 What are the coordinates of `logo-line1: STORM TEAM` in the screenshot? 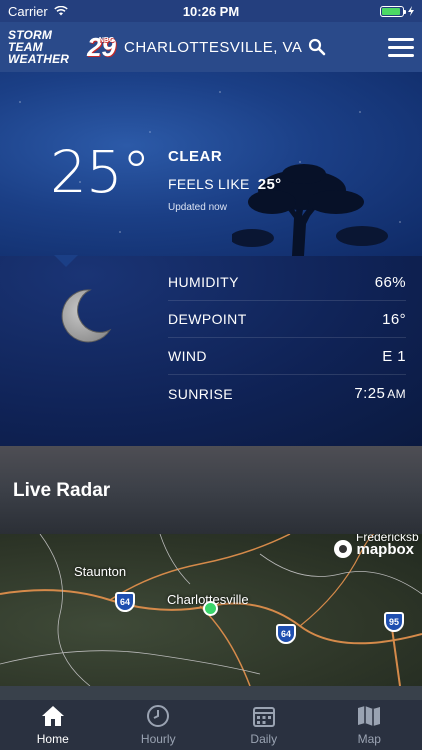 It's located at (30, 41).